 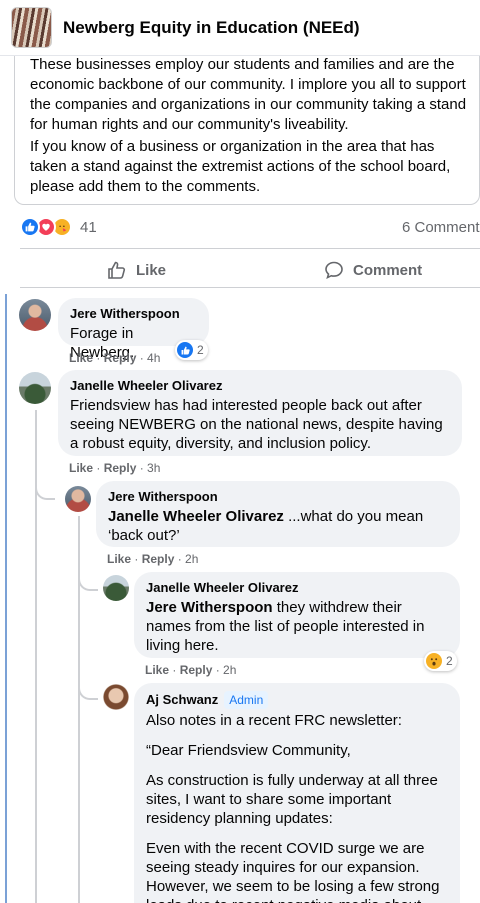 What do you see at coordinates (151, 270) in the screenshot?
I see `like-label: Like` at bounding box center [151, 270].